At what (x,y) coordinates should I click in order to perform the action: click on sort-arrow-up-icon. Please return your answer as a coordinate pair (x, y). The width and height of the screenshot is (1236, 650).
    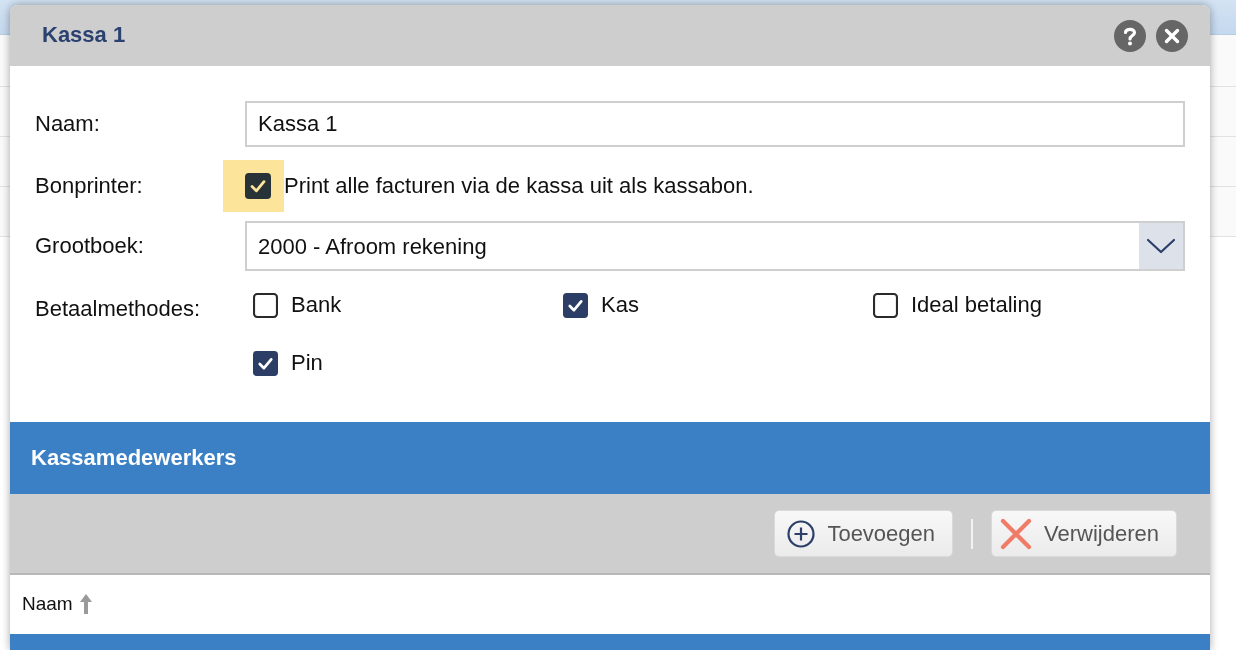
    Looking at the image, I should click on (85, 604).